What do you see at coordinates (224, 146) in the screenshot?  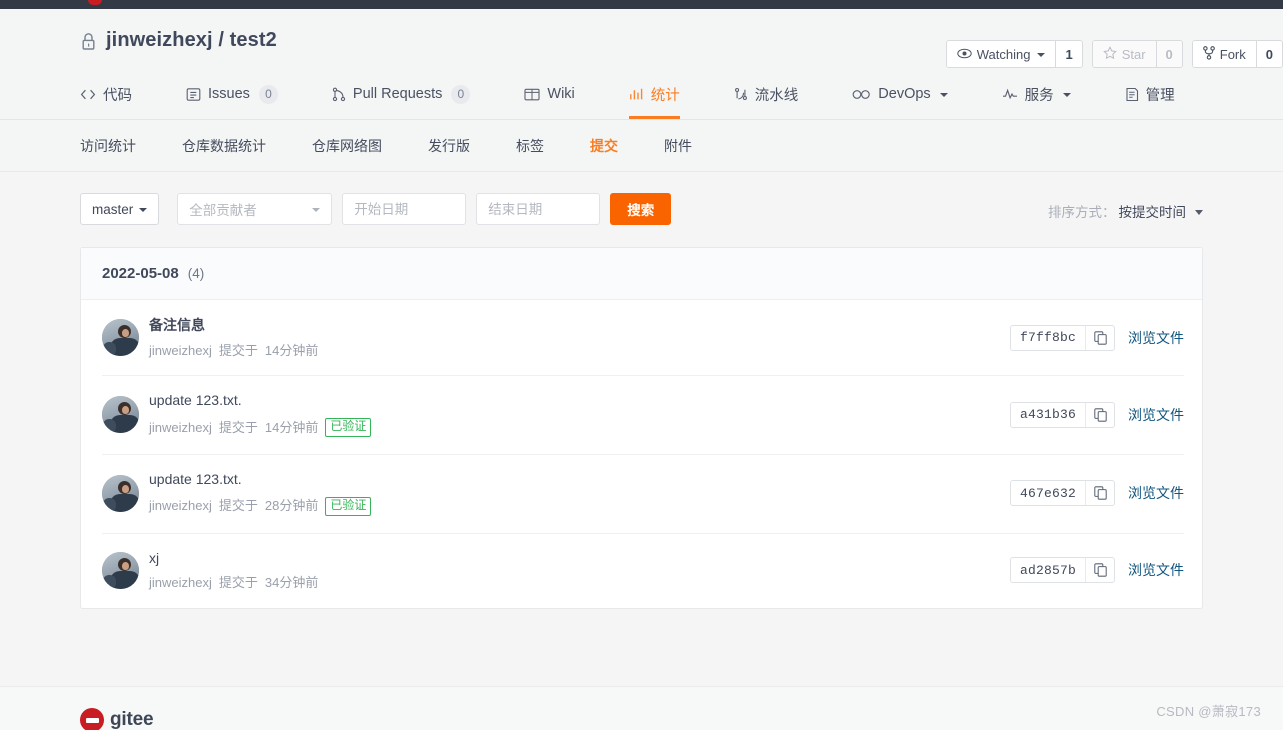 I see `sub-nav-item-repo-data: 仓库数据统计` at bounding box center [224, 146].